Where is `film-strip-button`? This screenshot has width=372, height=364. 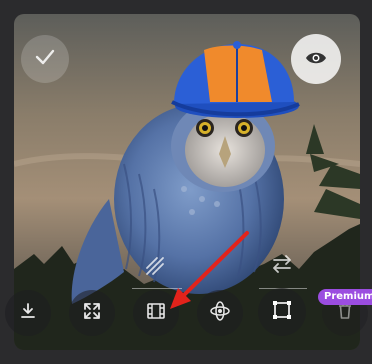
film-strip-button is located at coordinates (156, 313).